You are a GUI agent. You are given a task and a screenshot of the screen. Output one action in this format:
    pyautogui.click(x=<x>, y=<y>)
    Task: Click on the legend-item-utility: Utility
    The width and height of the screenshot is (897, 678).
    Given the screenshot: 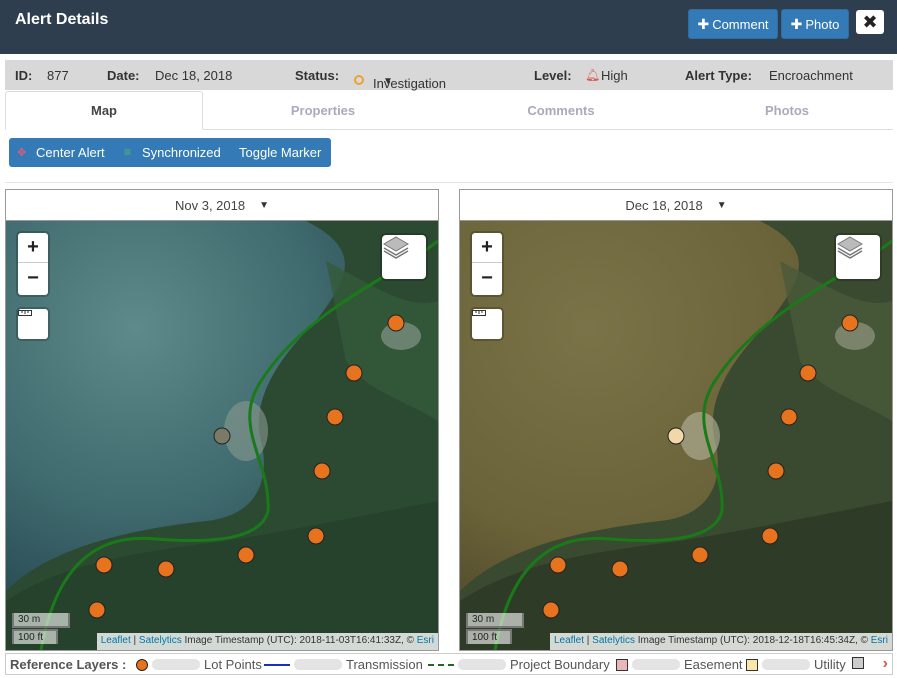 What is the action you would take?
    pyautogui.click(x=796, y=664)
    